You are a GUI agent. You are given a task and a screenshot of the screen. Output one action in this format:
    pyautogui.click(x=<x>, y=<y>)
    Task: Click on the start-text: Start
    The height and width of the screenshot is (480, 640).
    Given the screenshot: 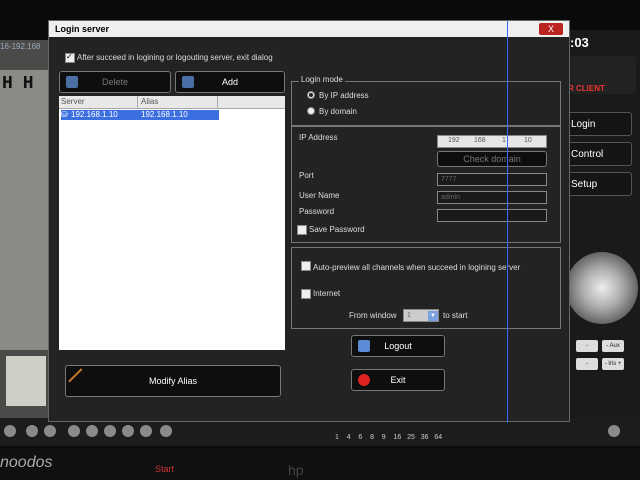 What is the action you would take?
    pyautogui.click(x=165, y=469)
    